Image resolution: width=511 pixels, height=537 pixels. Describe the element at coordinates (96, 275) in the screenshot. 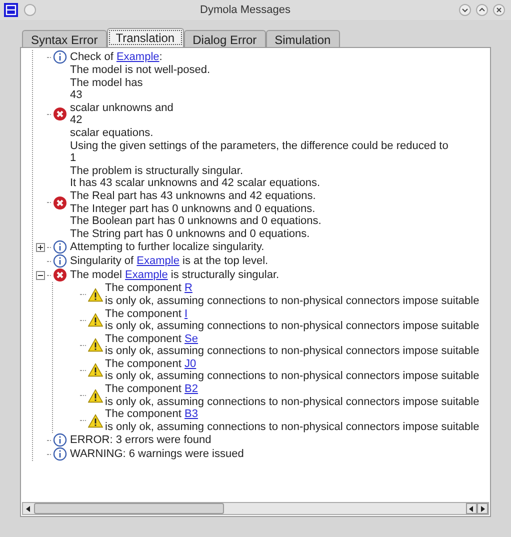

I see `message-text: The model` at that location.